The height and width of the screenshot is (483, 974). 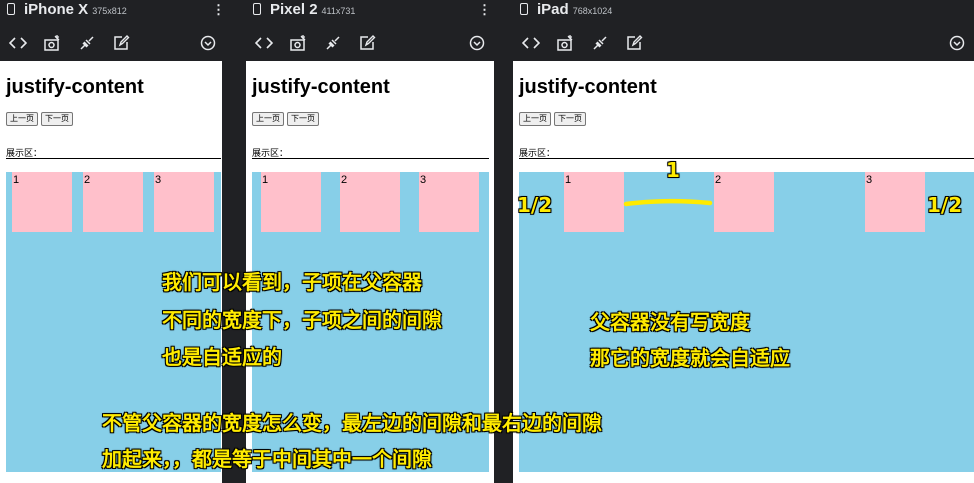 I want to click on device-header: iPhone X 375x812 ⋮, so click(x=114, y=11).